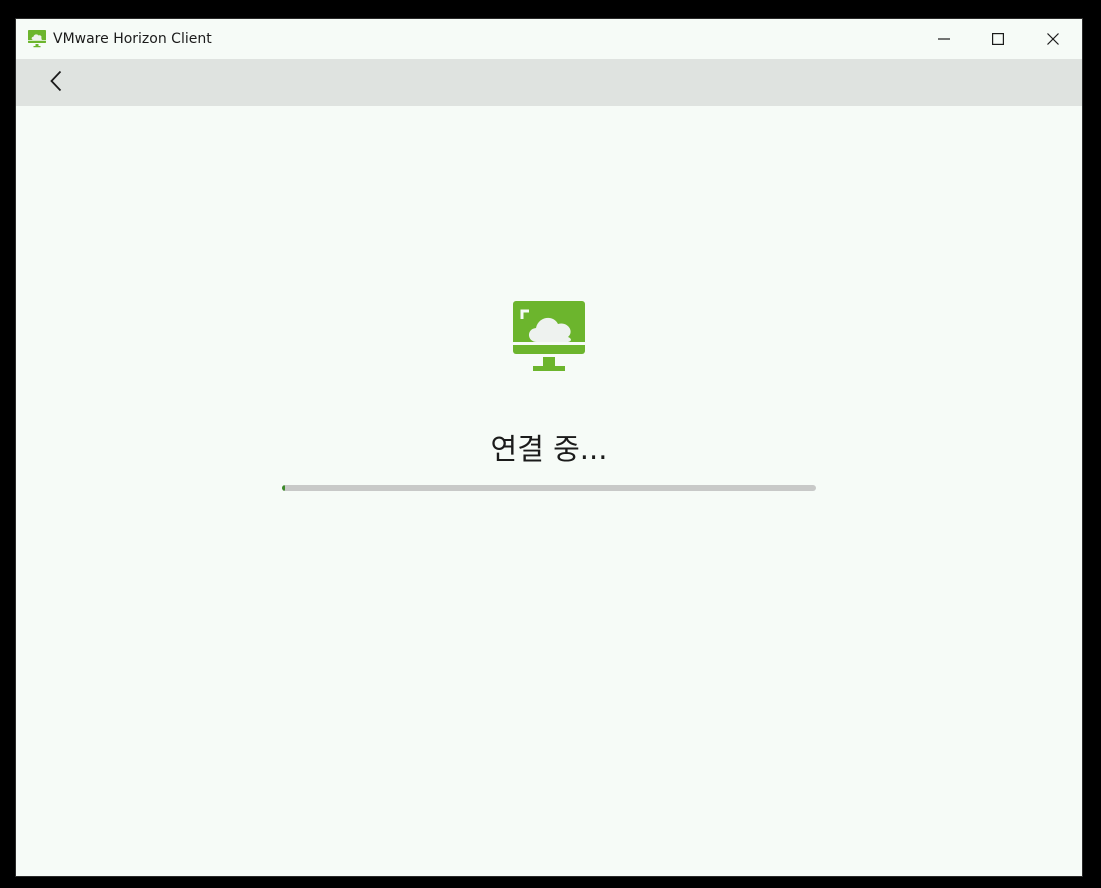 This screenshot has width=1101, height=888. Describe the element at coordinates (284, 488) in the screenshot. I see `progress-fill` at that location.